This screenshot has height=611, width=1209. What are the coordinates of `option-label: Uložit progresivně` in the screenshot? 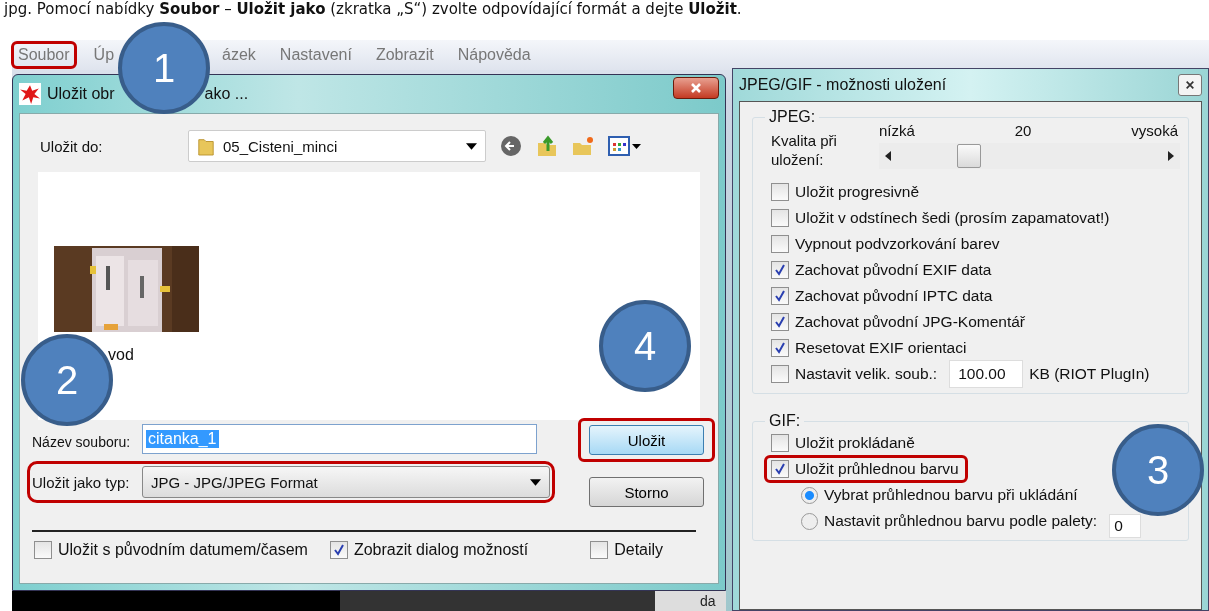 It's located at (857, 192).